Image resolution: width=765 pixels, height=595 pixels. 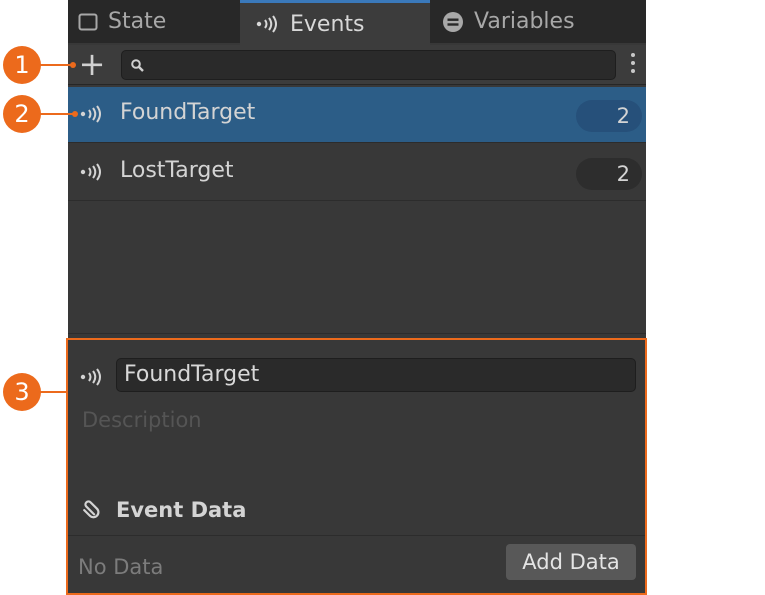 I want to click on search-input, so click(x=368, y=65).